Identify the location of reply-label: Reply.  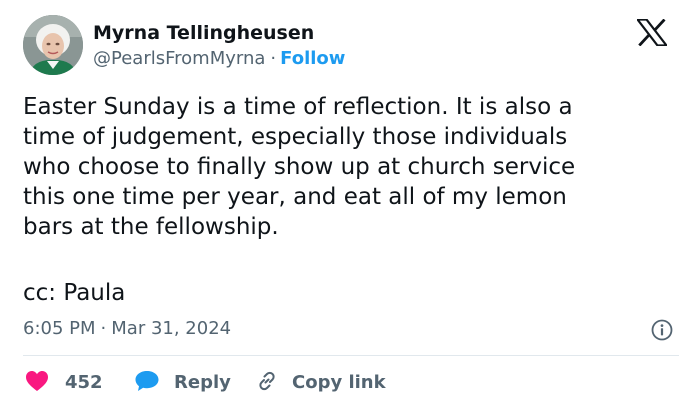
(202, 382).